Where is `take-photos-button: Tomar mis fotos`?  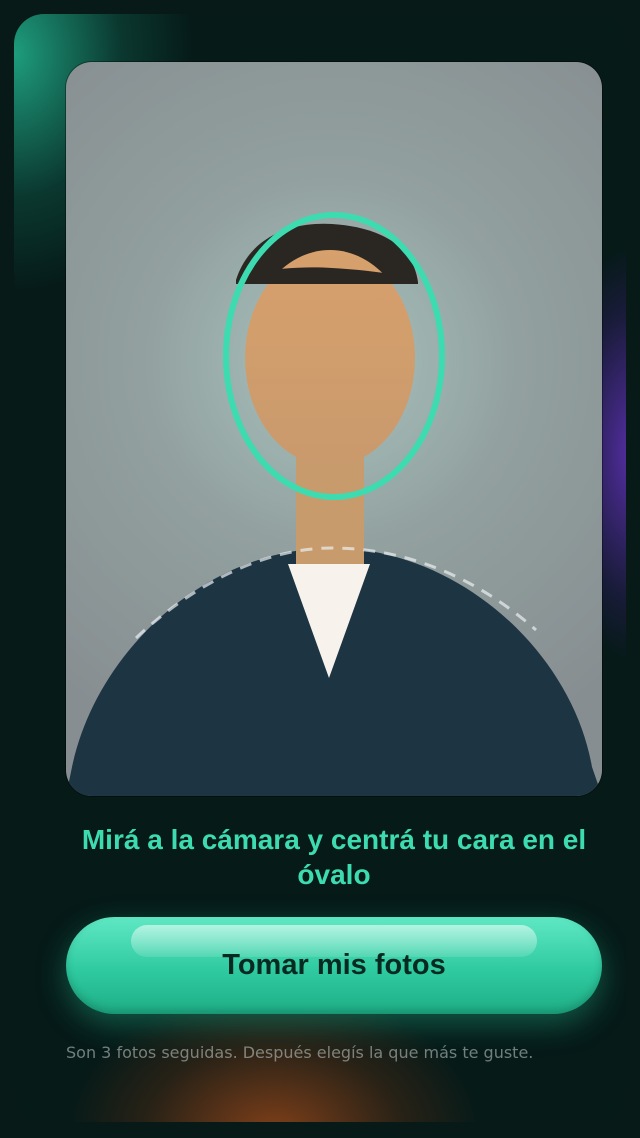 take-photos-button: Tomar mis fotos is located at coordinates (334, 965).